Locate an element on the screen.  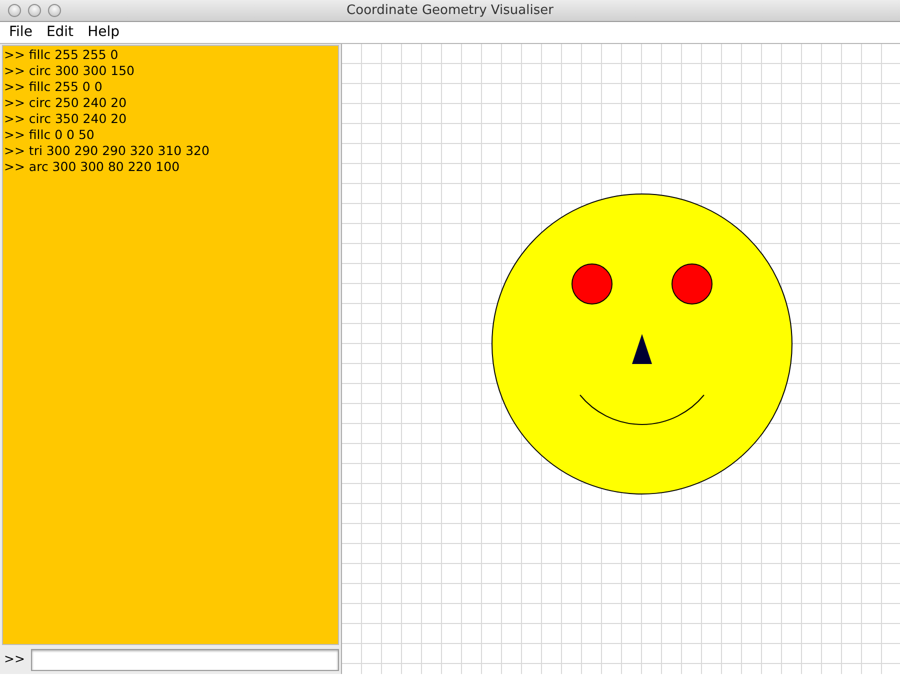
command-input is located at coordinates (184, 659).